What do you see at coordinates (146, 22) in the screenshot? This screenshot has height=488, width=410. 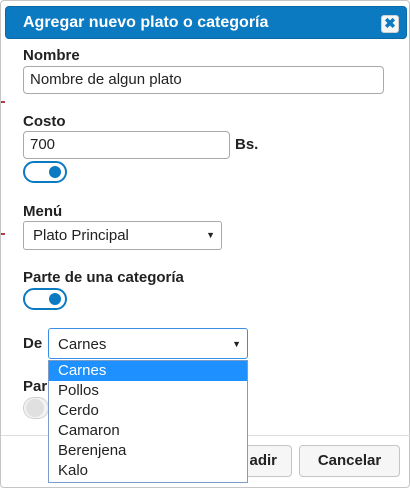 I see `dialog-title: Agregar nuevo plato o categoría` at bounding box center [146, 22].